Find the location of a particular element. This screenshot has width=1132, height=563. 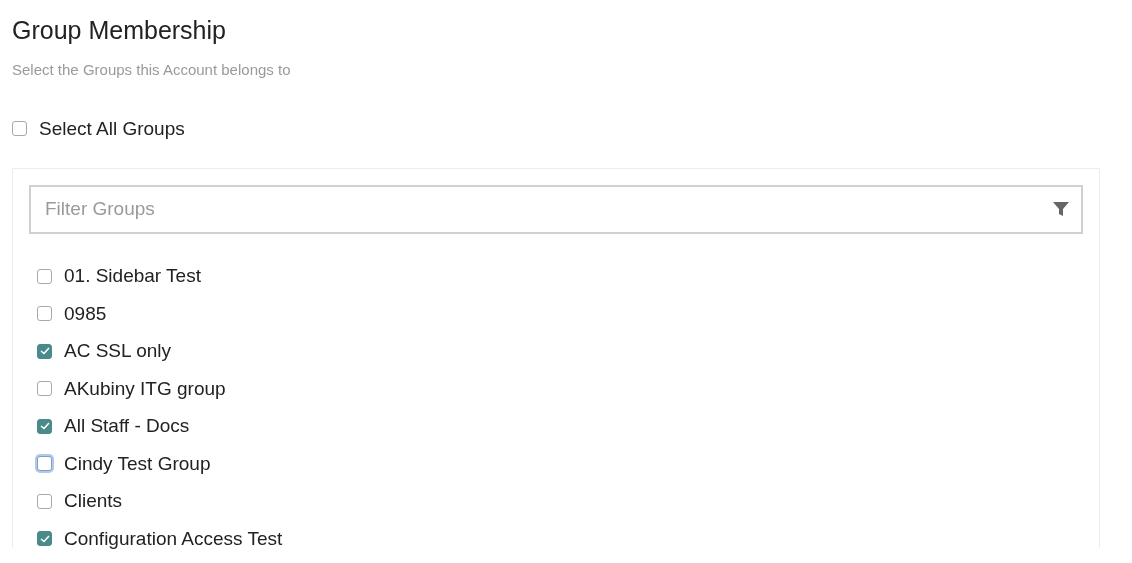

checkbox-label: AKubiny ITG group is located at coordinates (145, 388).